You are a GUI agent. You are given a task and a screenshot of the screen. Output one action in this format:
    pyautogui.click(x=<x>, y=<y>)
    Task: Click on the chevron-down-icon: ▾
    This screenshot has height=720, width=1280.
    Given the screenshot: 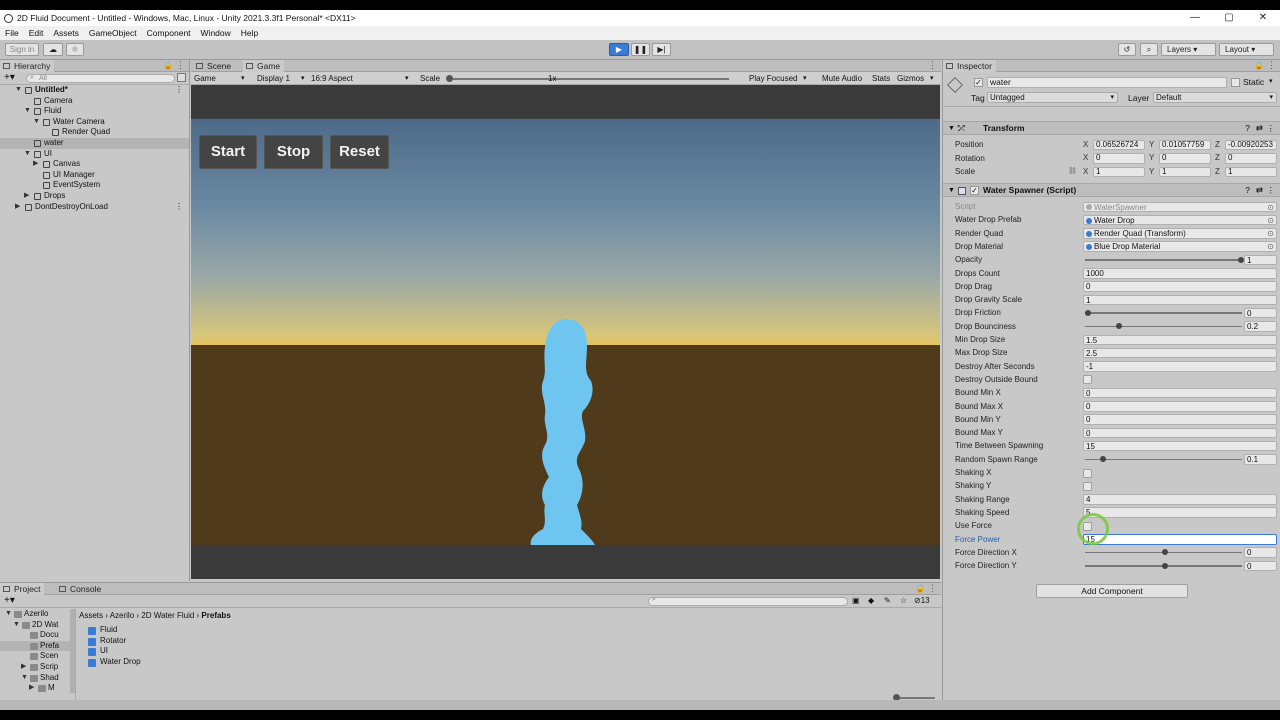 What is the action you would take?
    pyautogui.click(x=1271, y=81)
    